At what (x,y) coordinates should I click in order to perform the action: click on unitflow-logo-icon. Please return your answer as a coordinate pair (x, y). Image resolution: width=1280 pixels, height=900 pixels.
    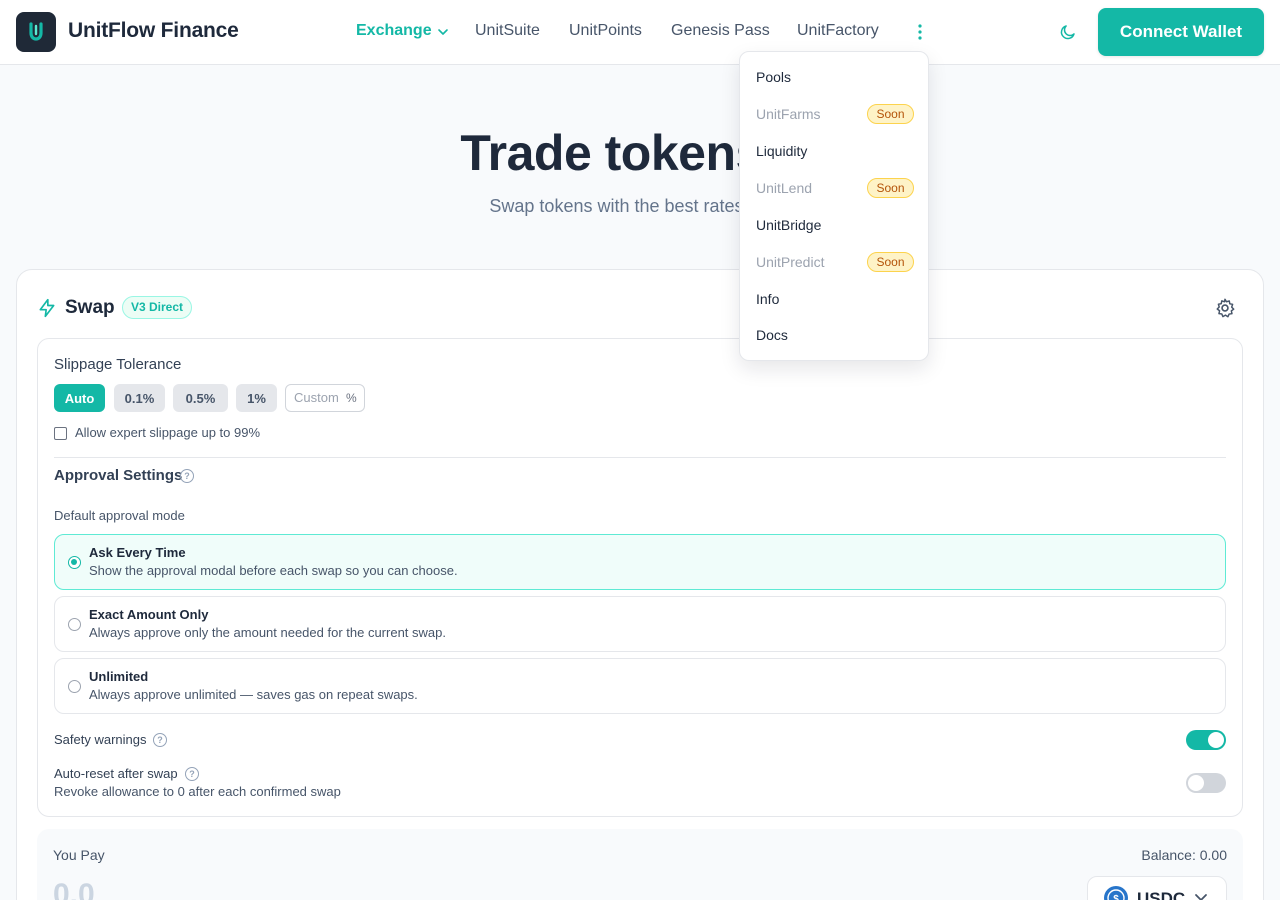
    Looking at the image, I should click on (36, 31).